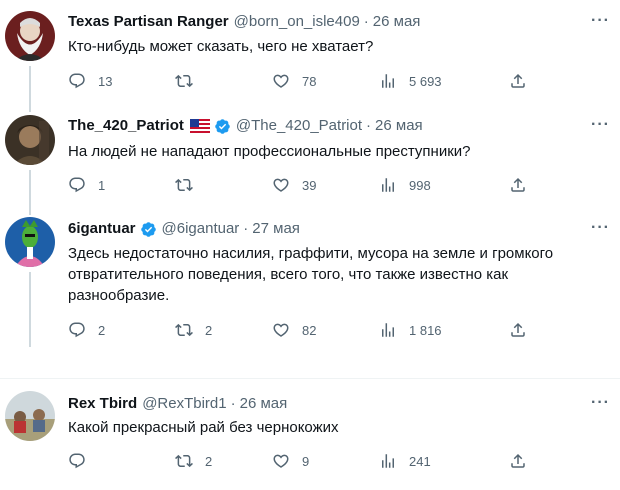  I want to click on like-count: 78, so click(309, 81).